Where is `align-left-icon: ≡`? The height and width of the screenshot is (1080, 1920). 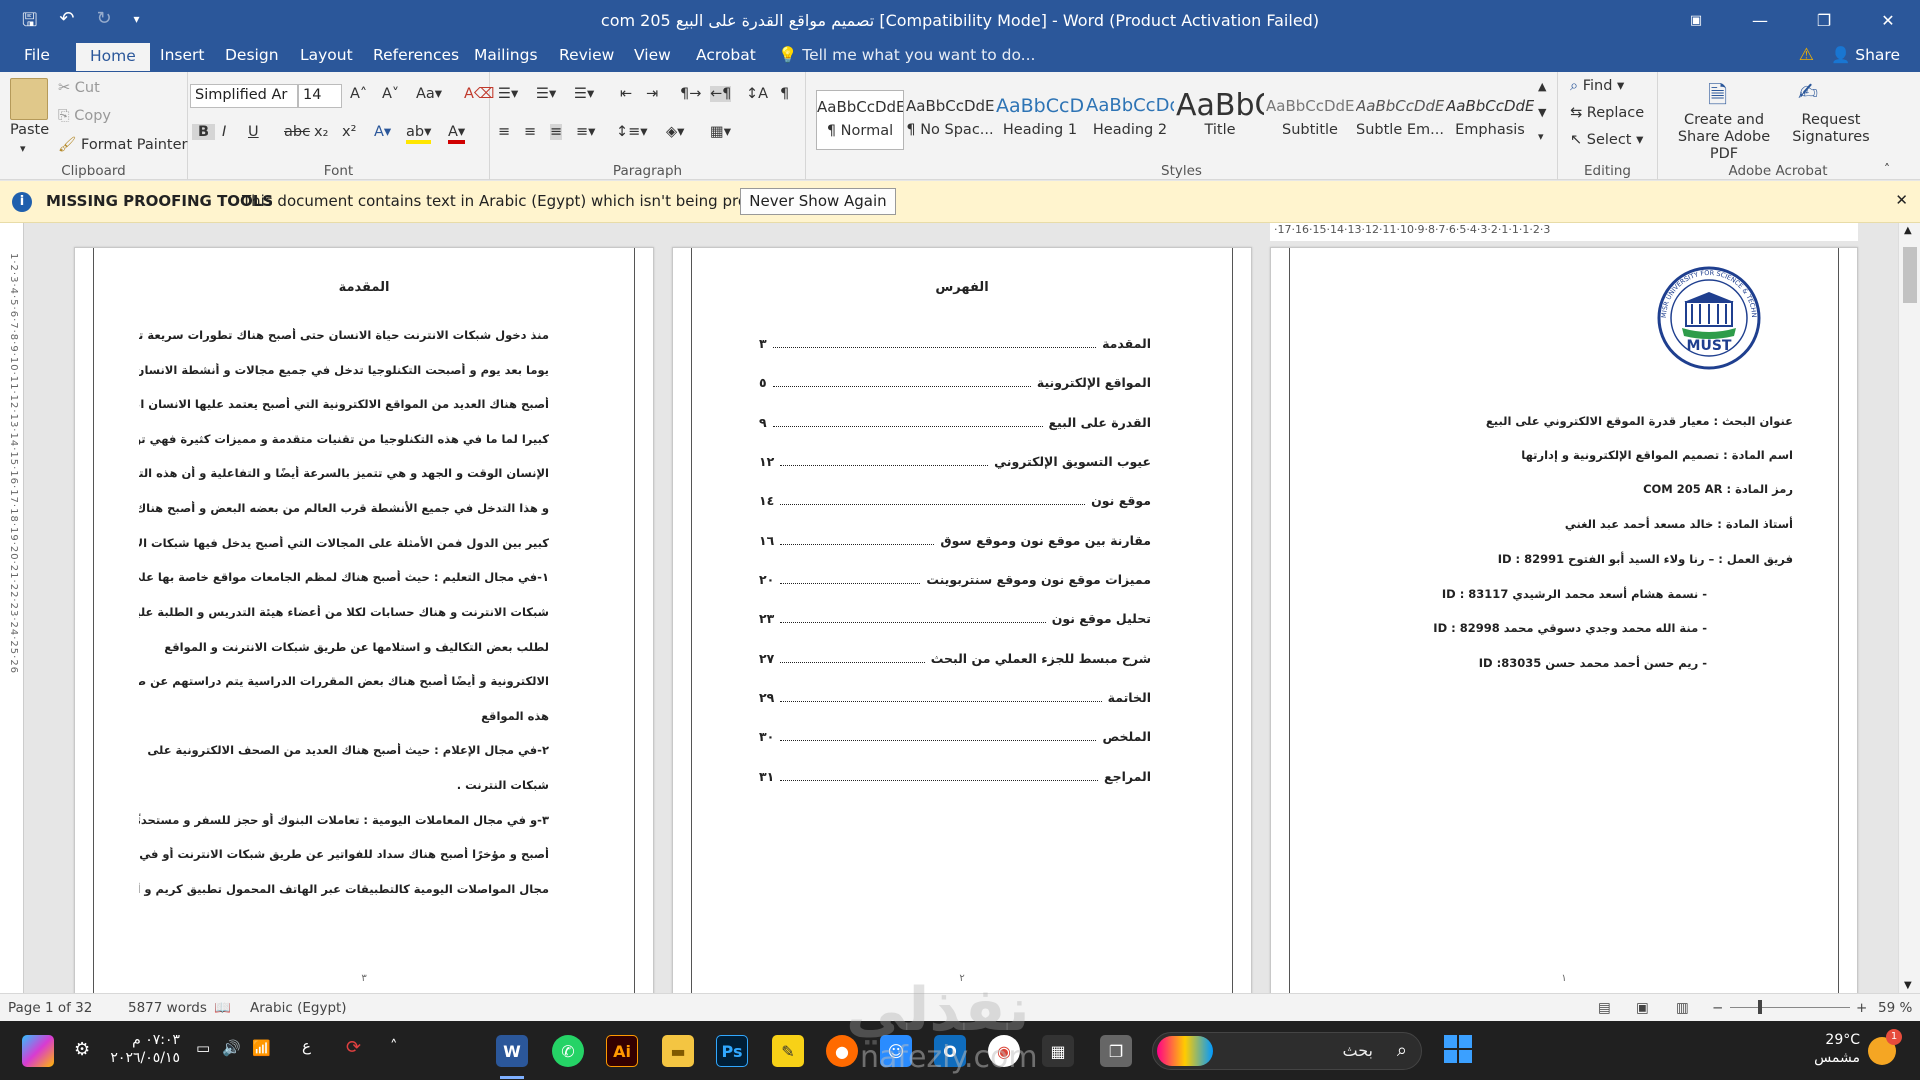 align-left-icon: ≡ is located at coordinates (504, 132).